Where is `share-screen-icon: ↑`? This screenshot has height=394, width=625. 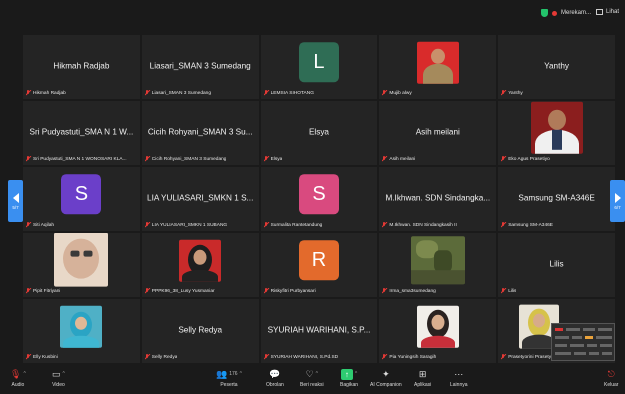 share-screen-icon: ↑ is located at coordinates (346, 374).